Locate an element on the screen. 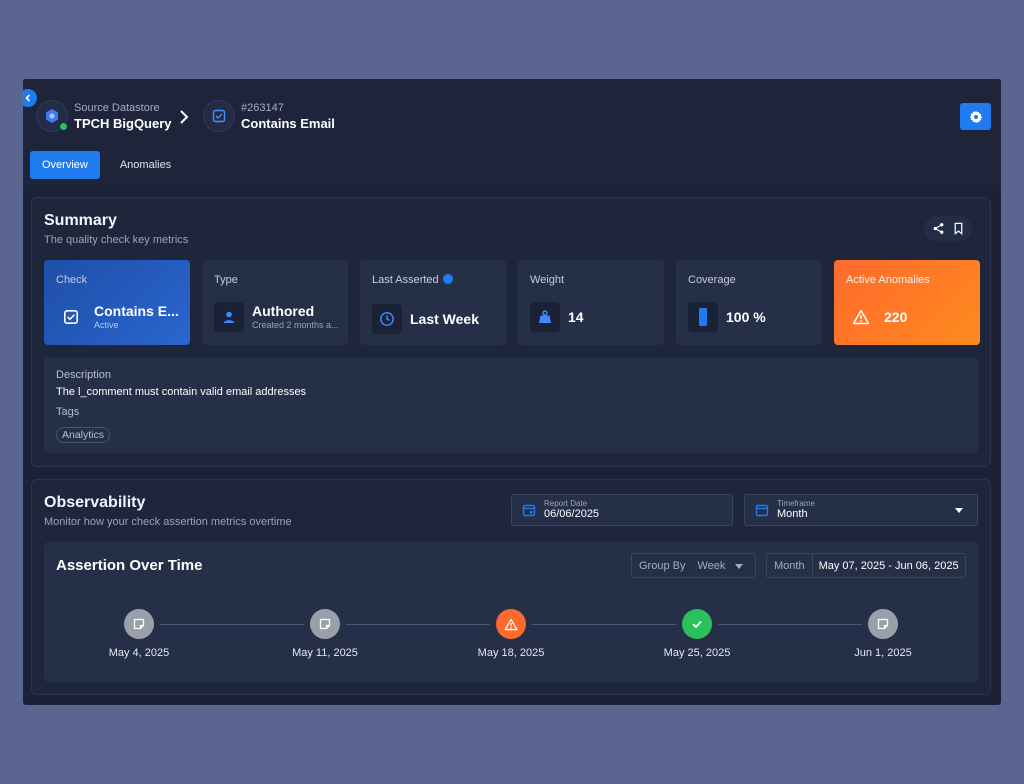 This screenshot has height=784, width=1024. range-value: May 07, 2025 - Jun 06, 2025 is located at coordinates (888, 565).